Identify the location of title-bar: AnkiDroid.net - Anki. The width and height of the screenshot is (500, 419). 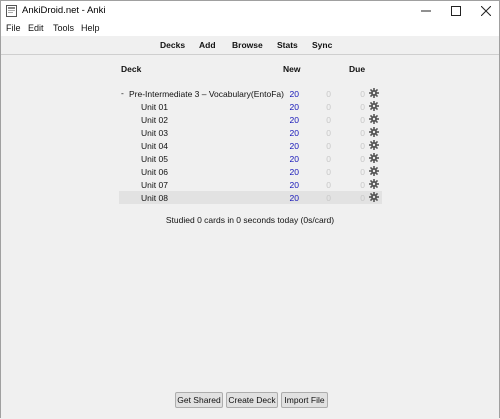
(250, 11).